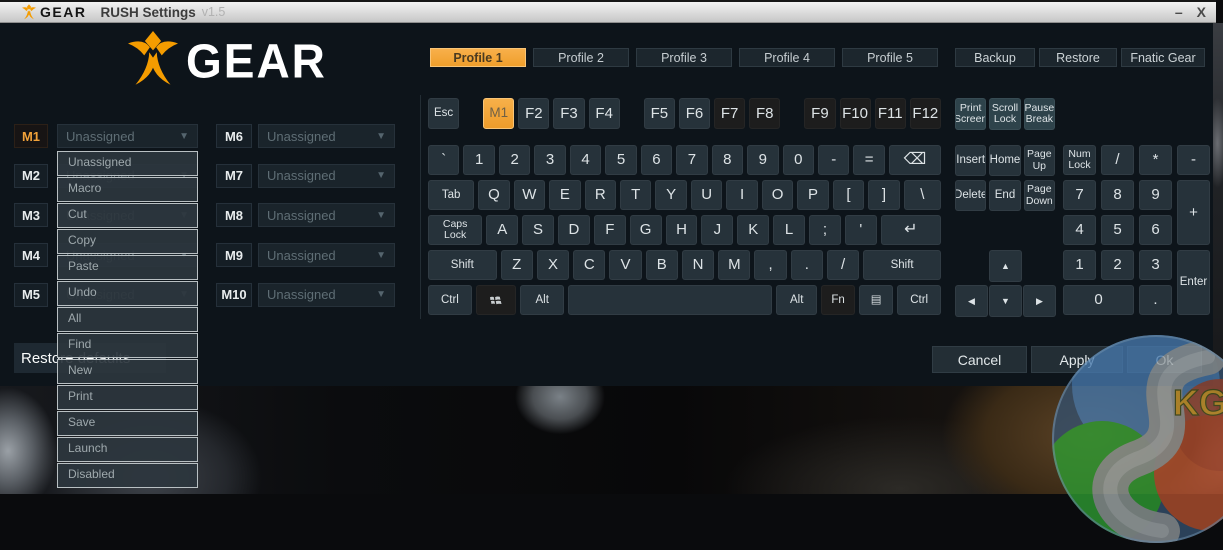 The image size is (1223, 550). I want to click on key-f2: F2, so click(534, 113).